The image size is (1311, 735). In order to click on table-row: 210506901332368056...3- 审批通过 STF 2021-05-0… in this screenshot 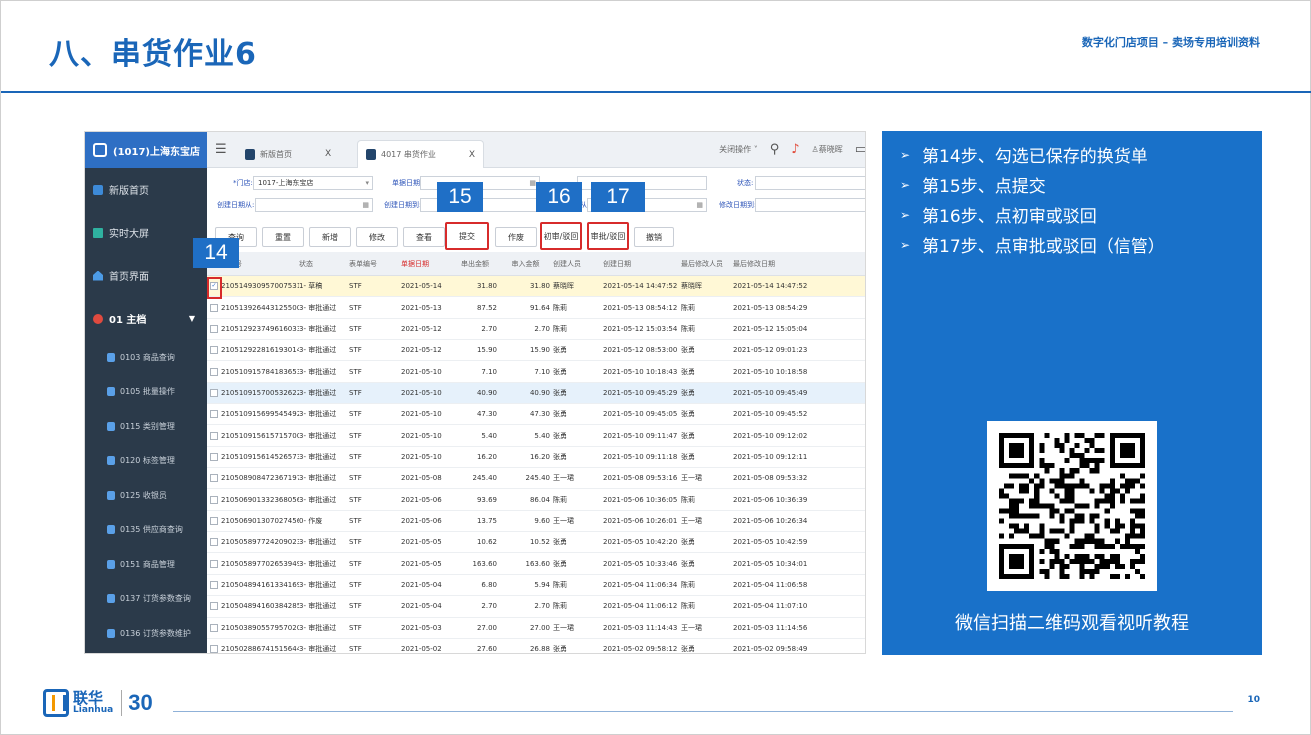, I will do `click(536, 500)`.